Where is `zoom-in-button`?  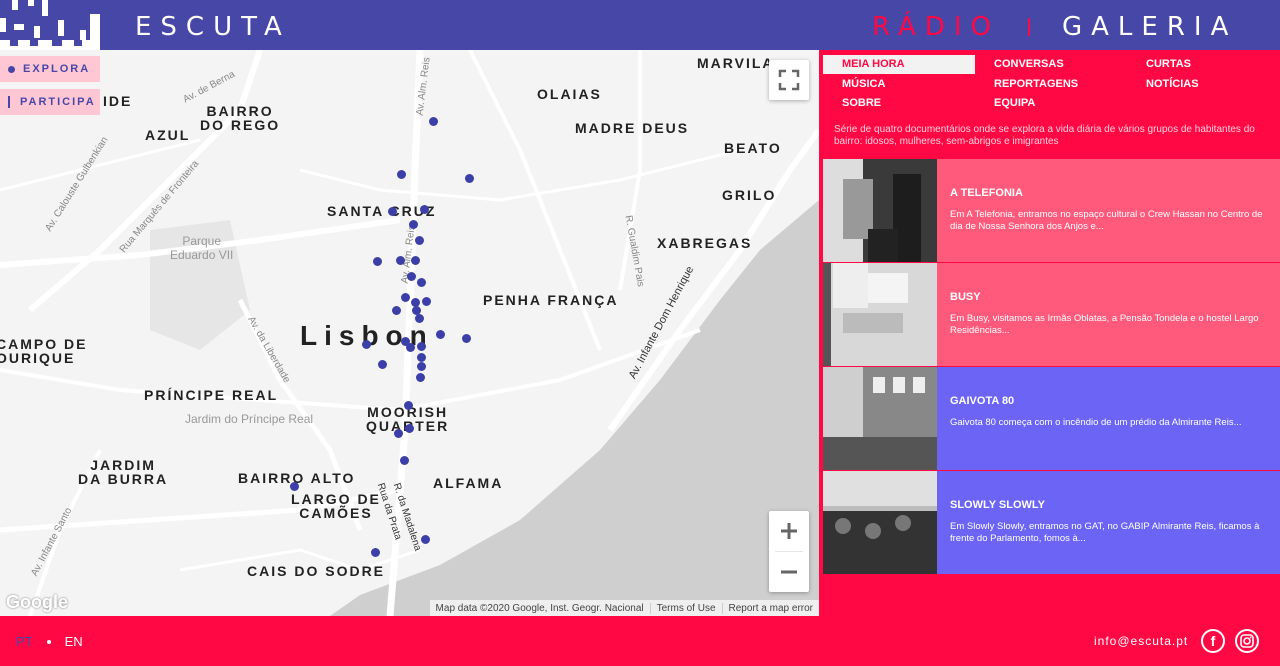
zoom-in-button is located at coordinates (789, 531).